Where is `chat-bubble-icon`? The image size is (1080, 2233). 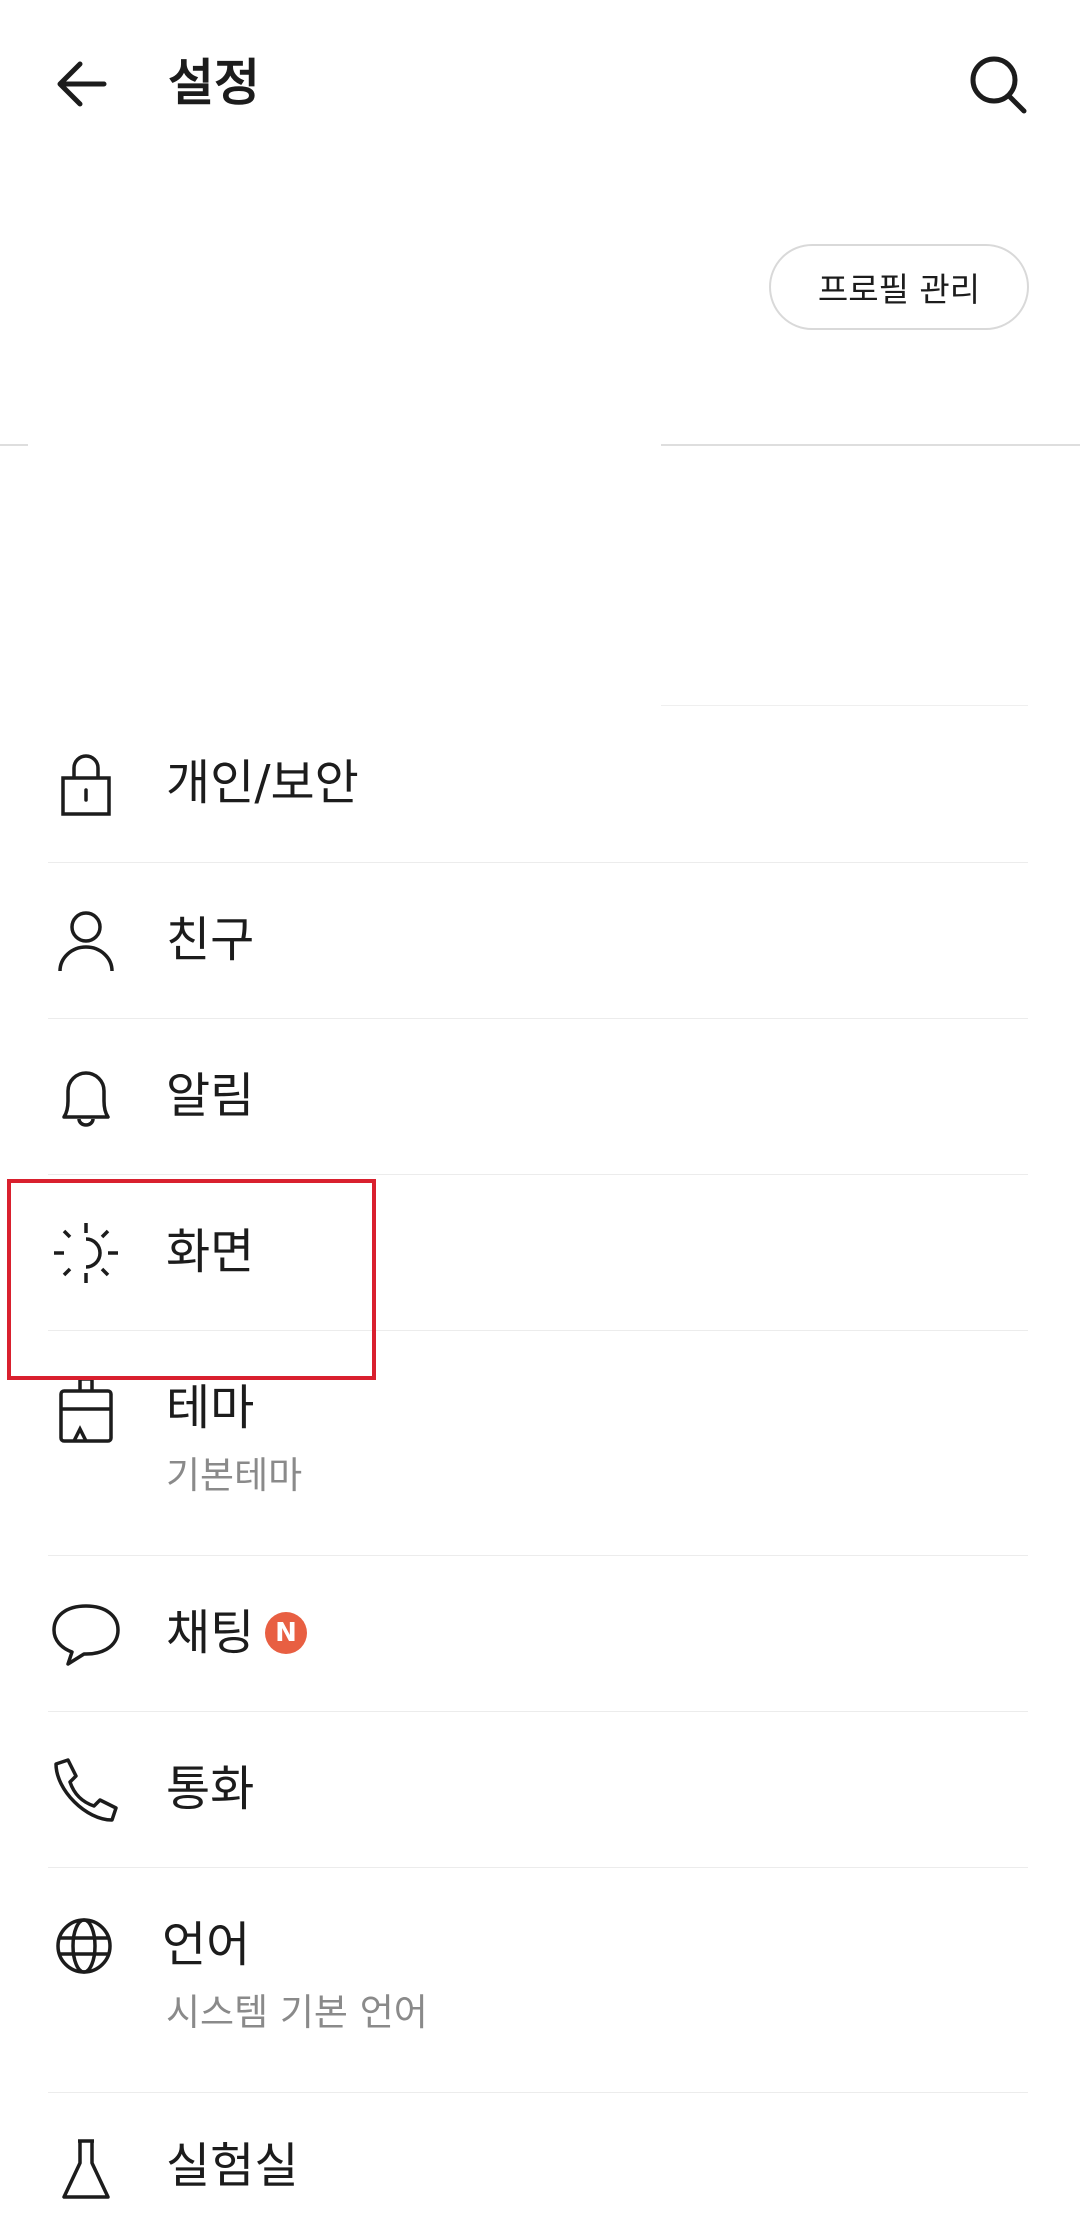 chat-bubble-icon is located at coordinates (86, 1635).